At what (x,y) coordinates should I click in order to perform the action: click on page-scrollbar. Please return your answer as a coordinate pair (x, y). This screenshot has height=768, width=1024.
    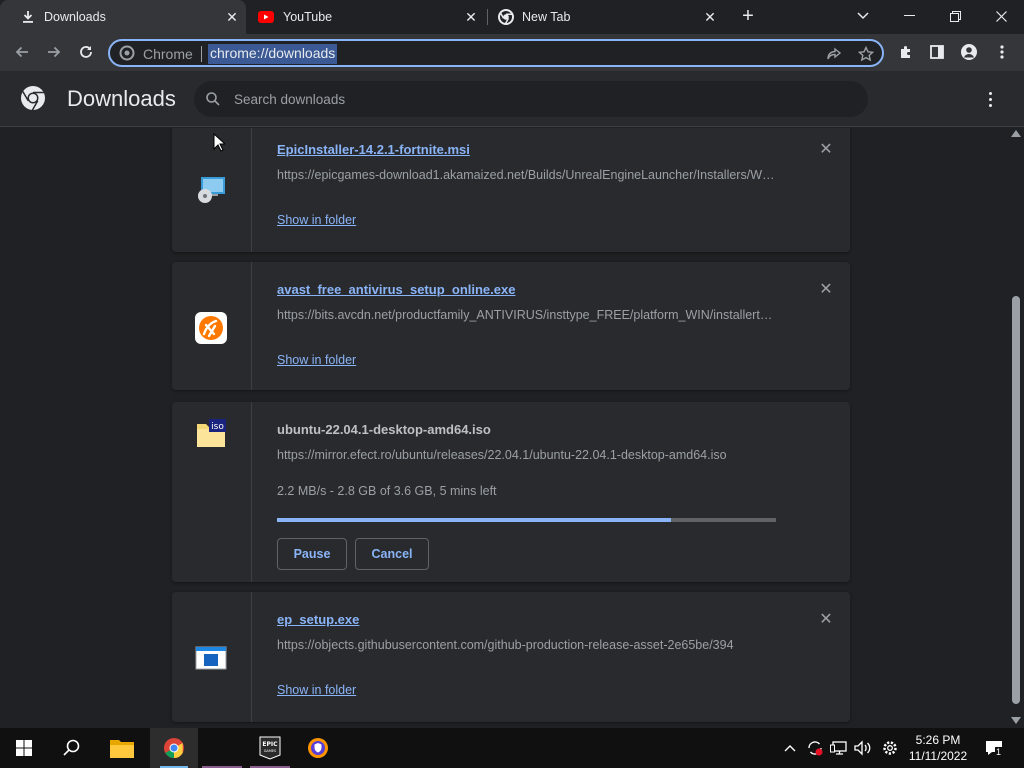
    Looking at the image, I should click on (1016, 428).